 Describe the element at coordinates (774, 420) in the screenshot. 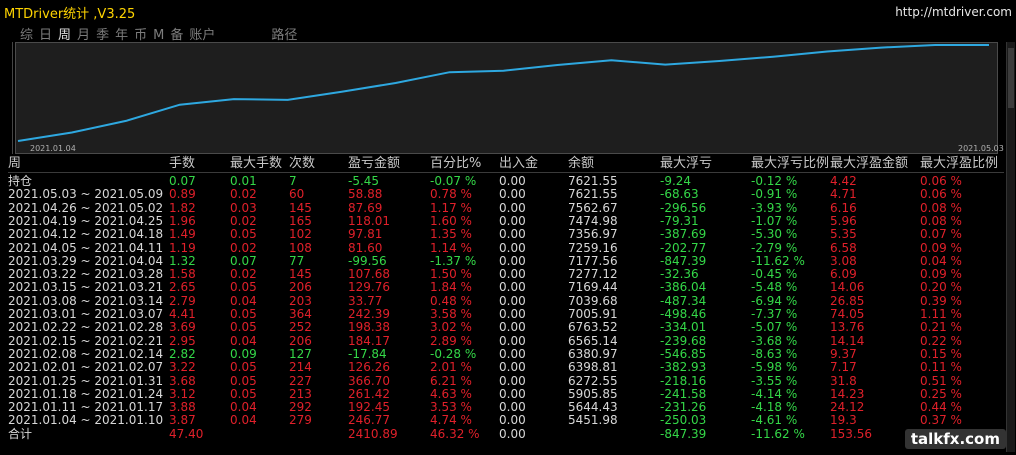

I see `table-cell: -4.61 %` at that location.